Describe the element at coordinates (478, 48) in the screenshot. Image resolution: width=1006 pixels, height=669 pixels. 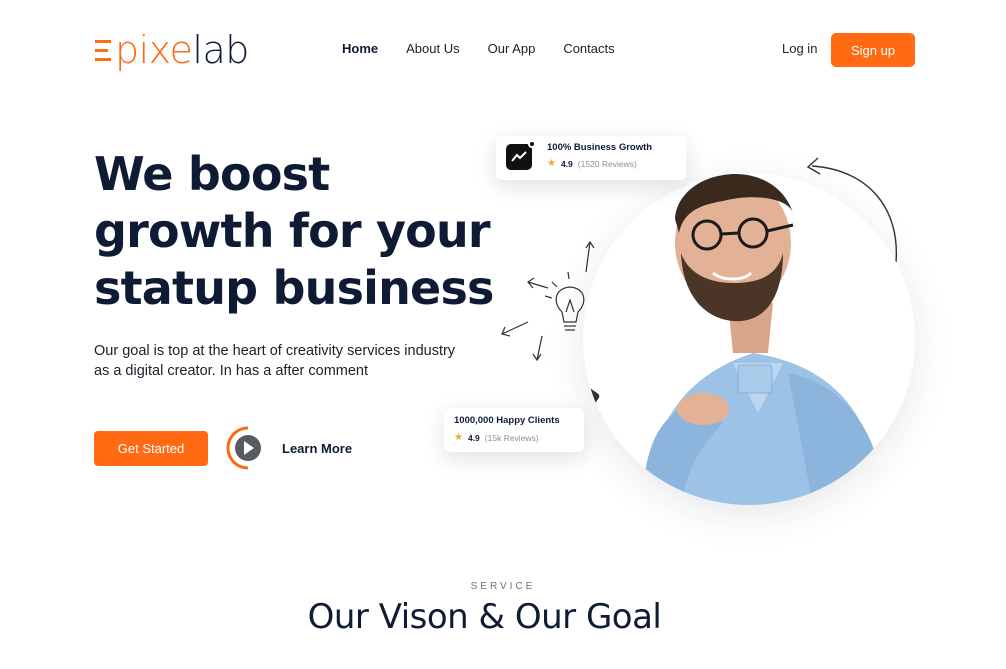
I see `main-nav: Home About Us Our App Contacts` at that location.